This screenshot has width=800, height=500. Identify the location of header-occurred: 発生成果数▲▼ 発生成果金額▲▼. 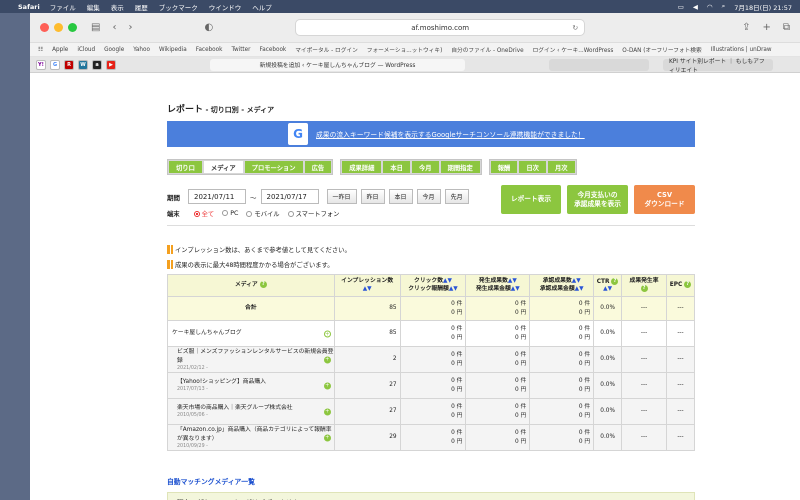
(498, 285).